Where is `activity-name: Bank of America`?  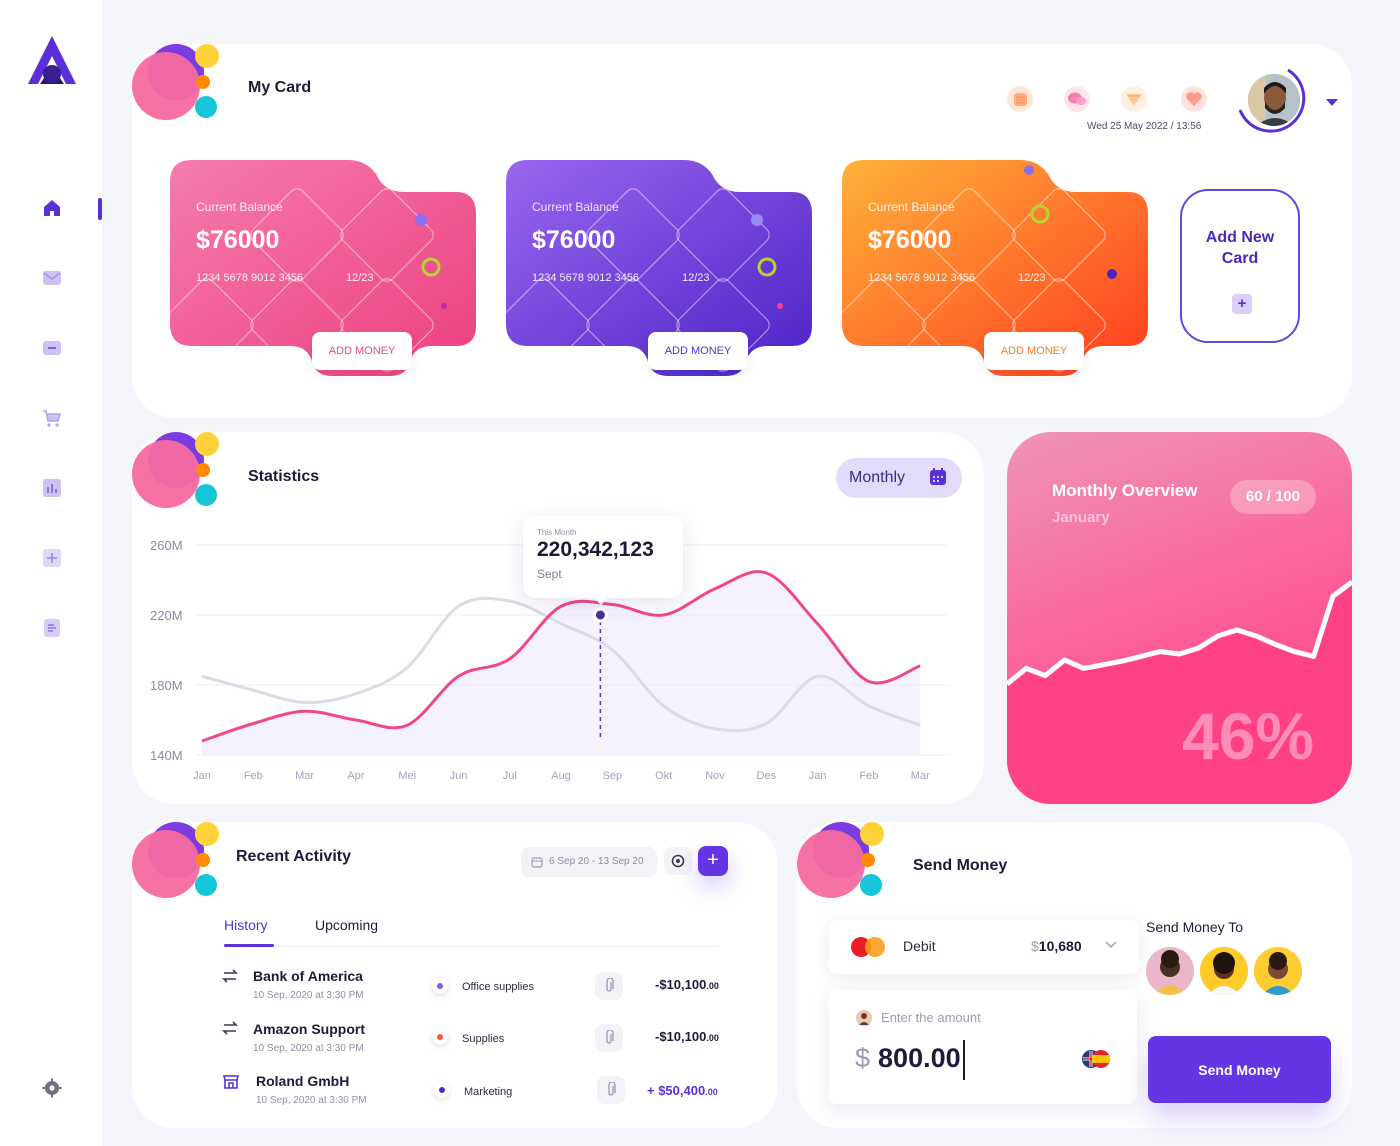
activity-name: Bank of America is located at coordinates (308, 976).